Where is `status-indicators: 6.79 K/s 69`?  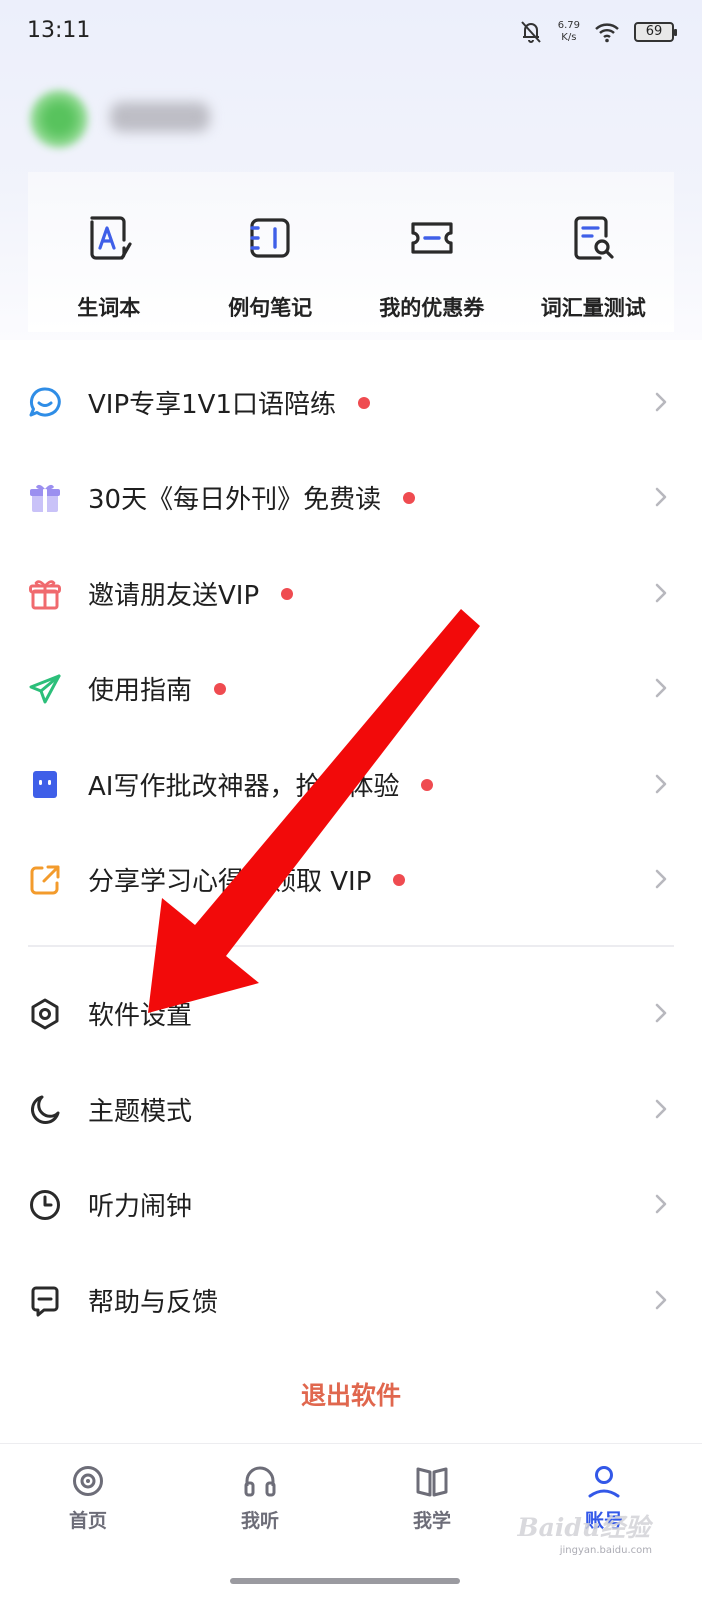
status-indicators: 6.79 K/s 69 is located at coordinates (597, 32).